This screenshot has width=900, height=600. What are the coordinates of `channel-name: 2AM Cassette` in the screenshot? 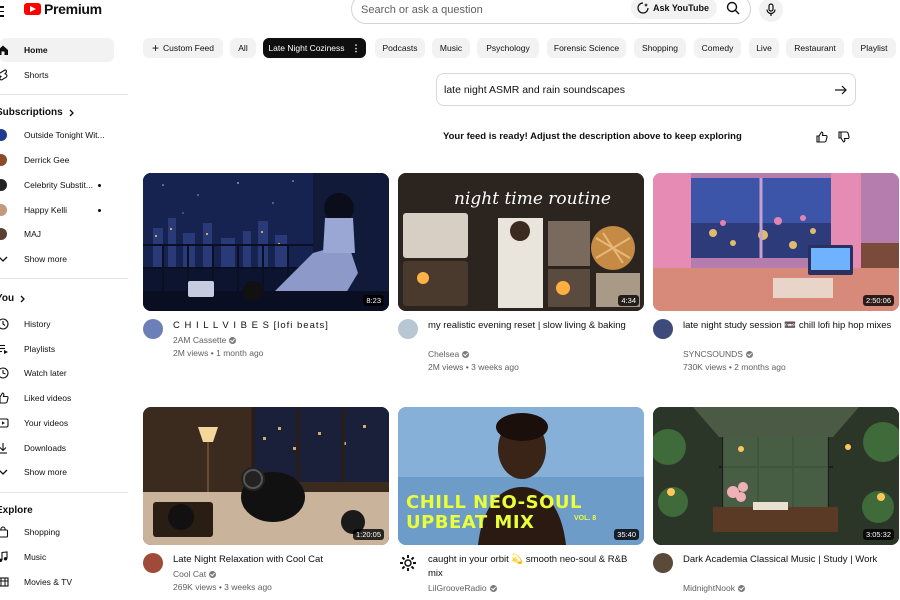 It's located at (205, 340).